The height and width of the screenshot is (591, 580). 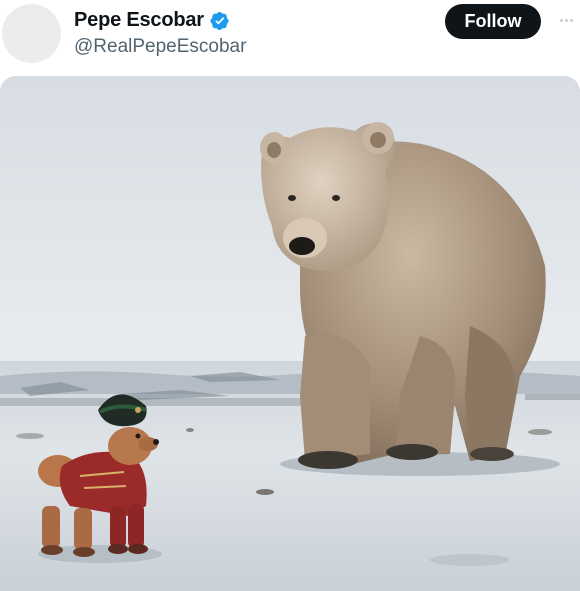 What do you see at coordinates (220, 21) in the screenshot?
I see `verified-badge-icon` at bounding box center [220, 21].